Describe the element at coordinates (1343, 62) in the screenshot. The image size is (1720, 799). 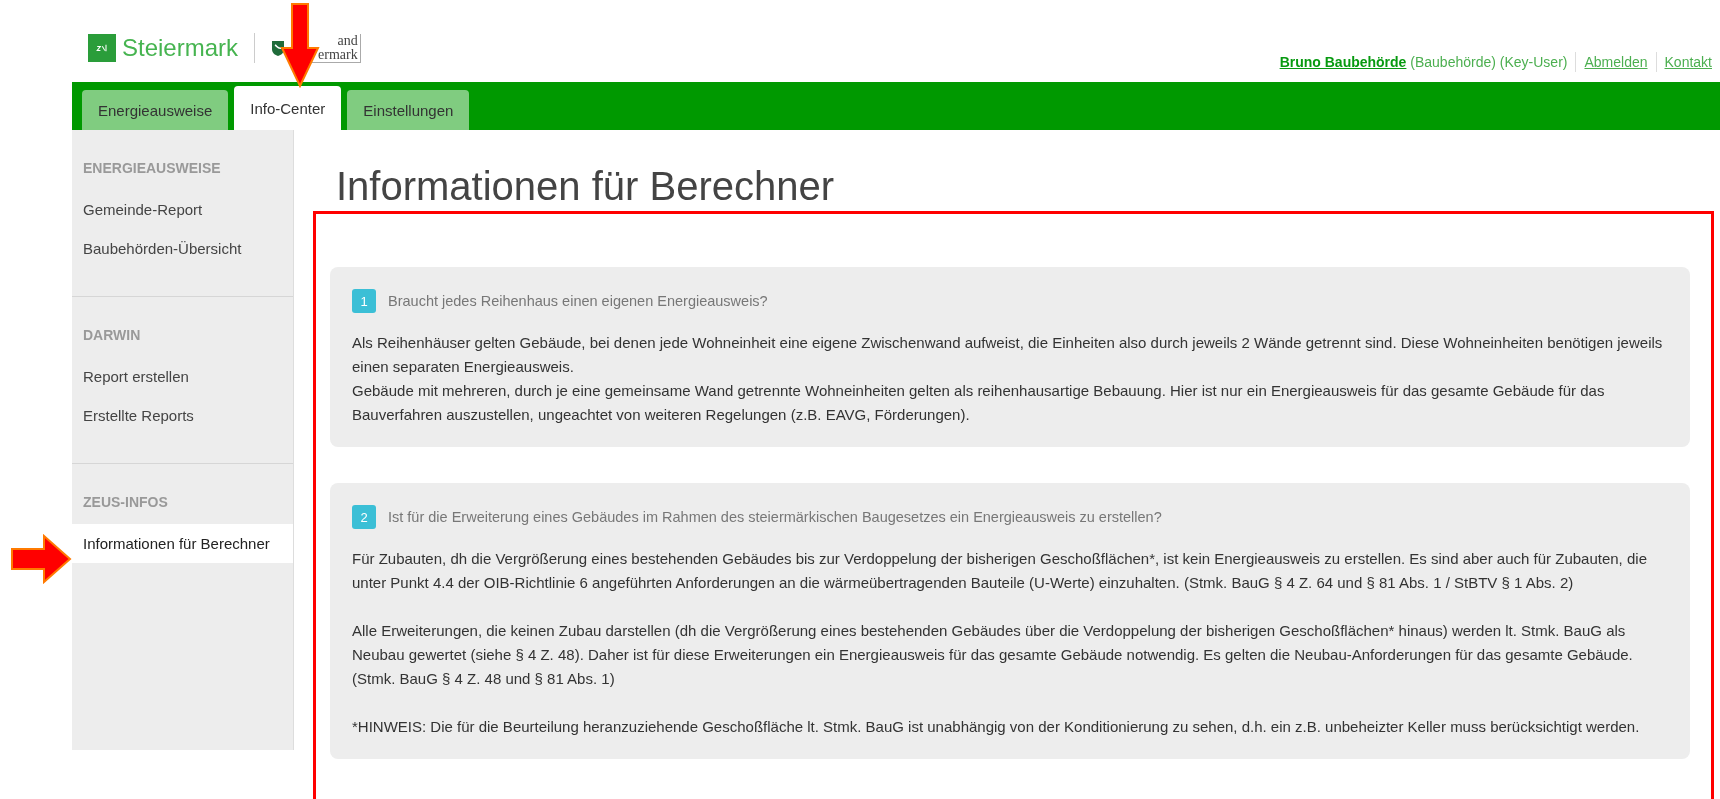
I see `user-link: Bruno Baubehörde` at that location.